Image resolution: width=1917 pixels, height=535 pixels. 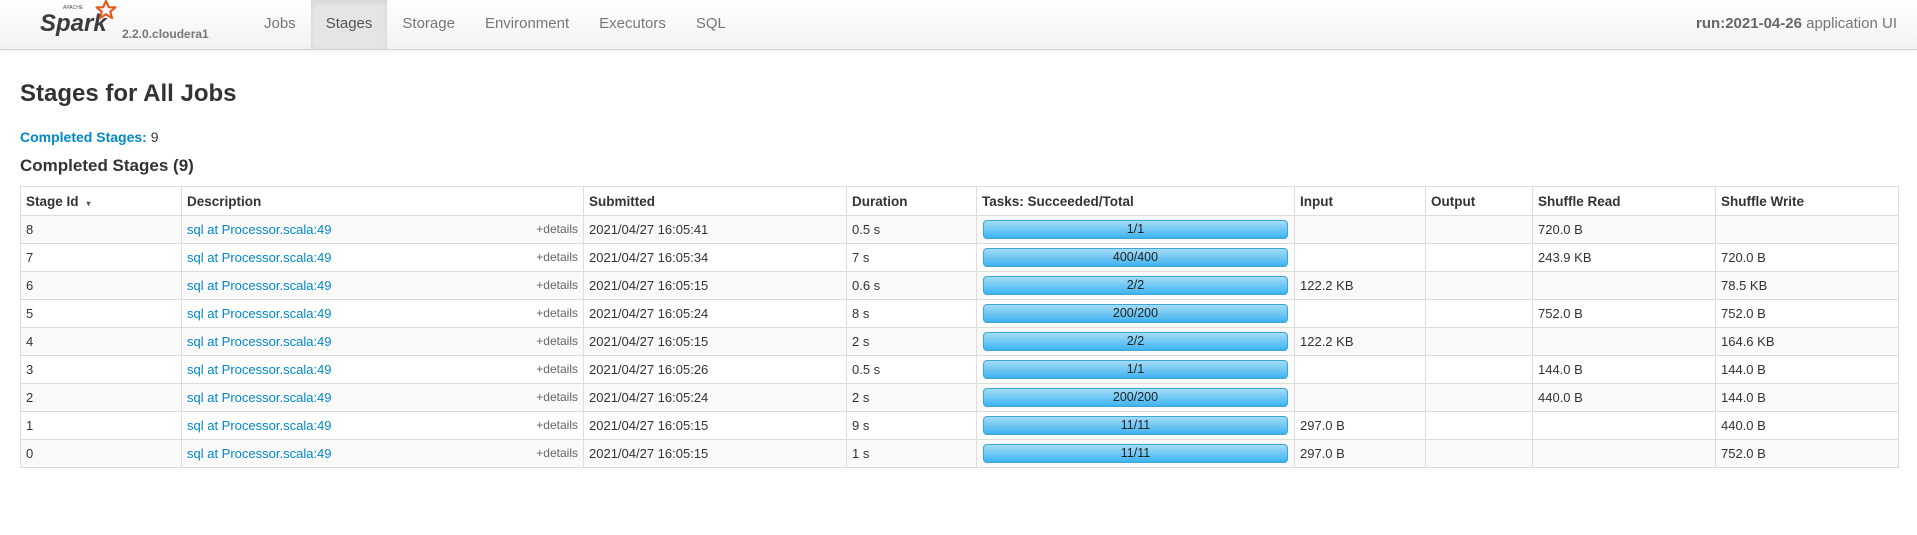 What do you see at coordinates (101, 453) in the screenshot?
I see `stage-id: 0` at bounding box center [101, 453].